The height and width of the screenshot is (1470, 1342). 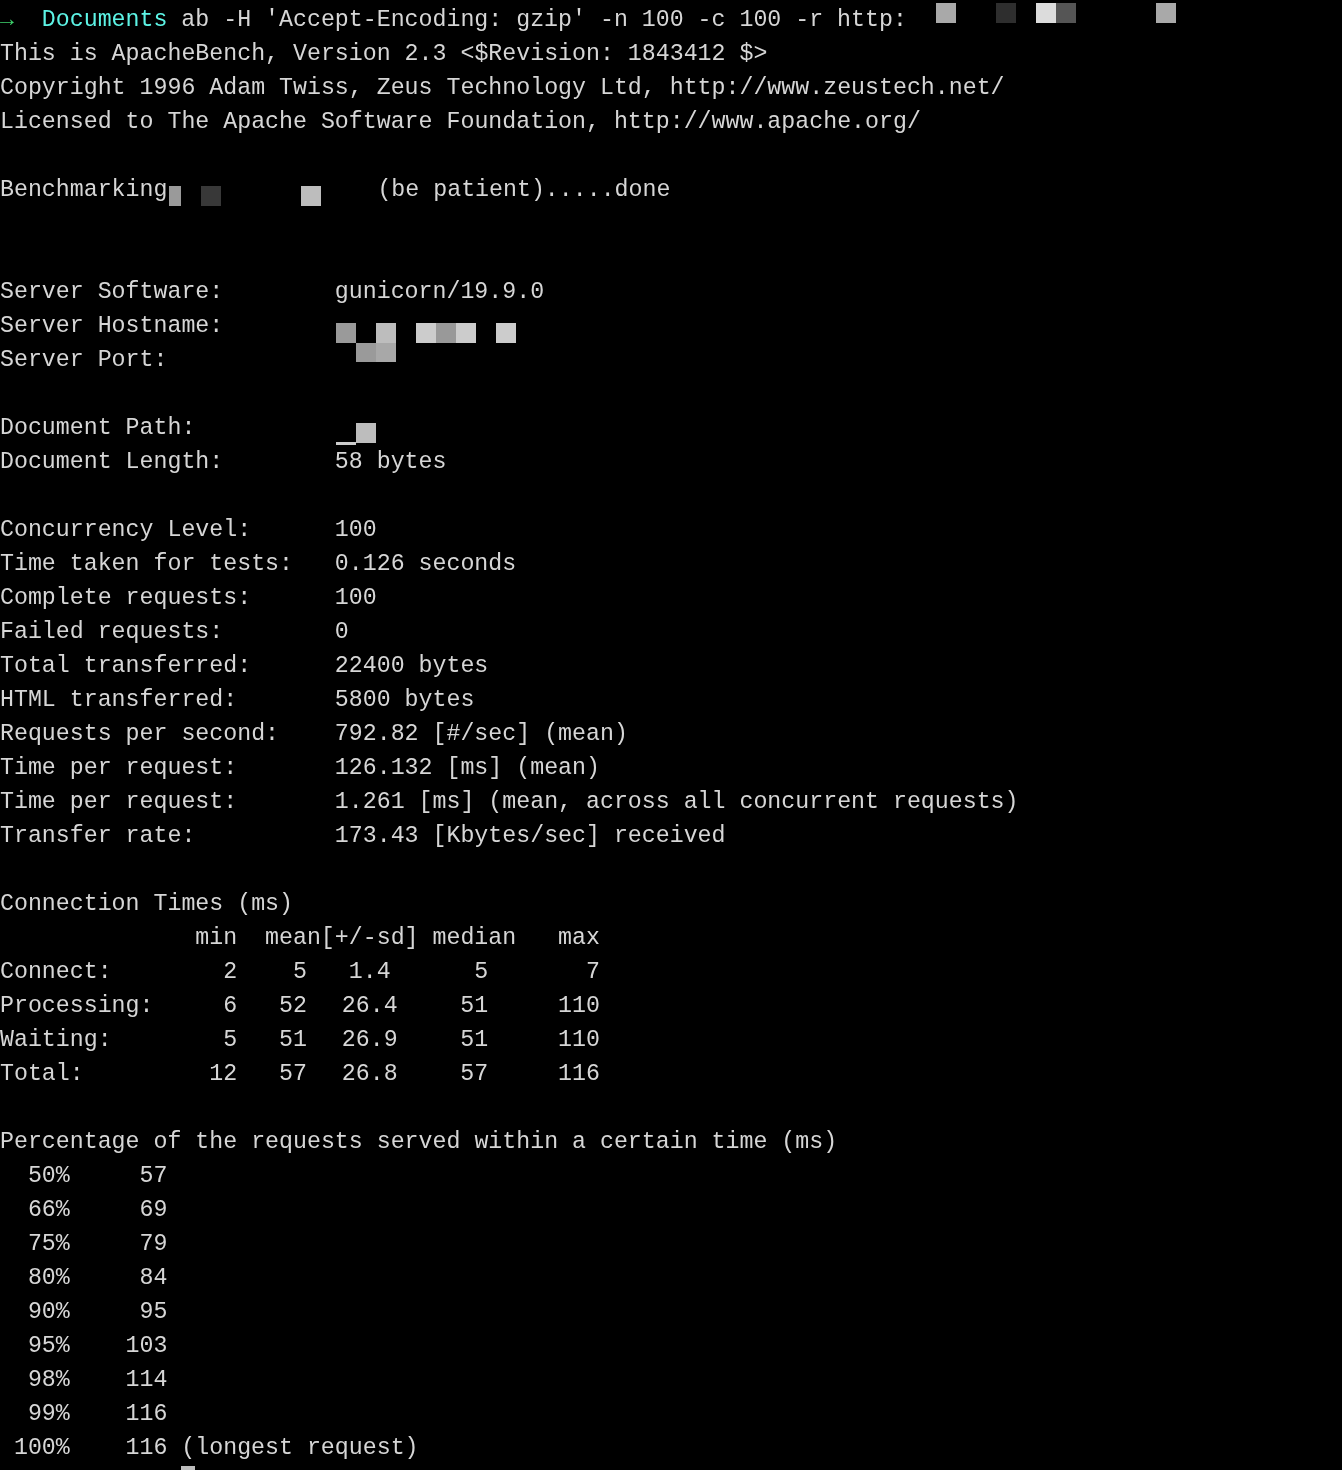 What do you see at coordinates (41, 1448) in the screenshot?
I see `percent-cell-text: 100%` at bounding box center [41, 1448].